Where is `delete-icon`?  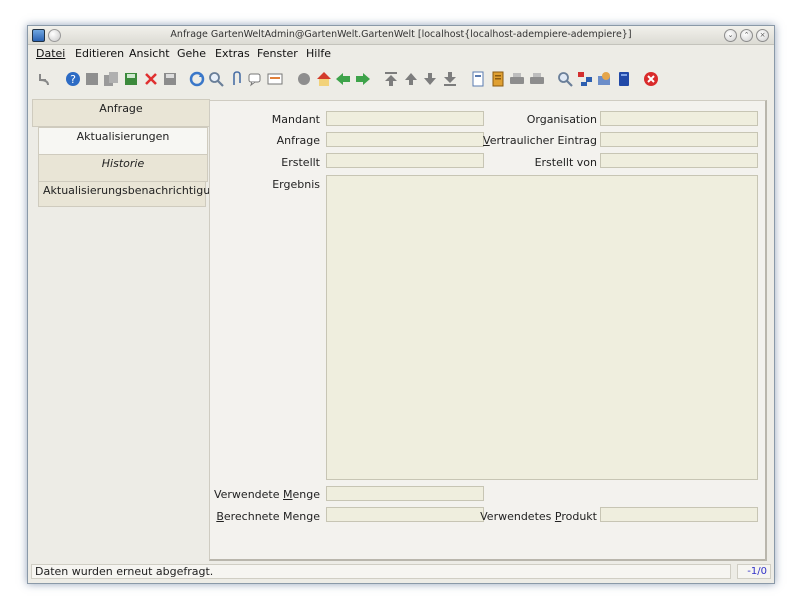 delete-icon is located at coordinates (151, 79).